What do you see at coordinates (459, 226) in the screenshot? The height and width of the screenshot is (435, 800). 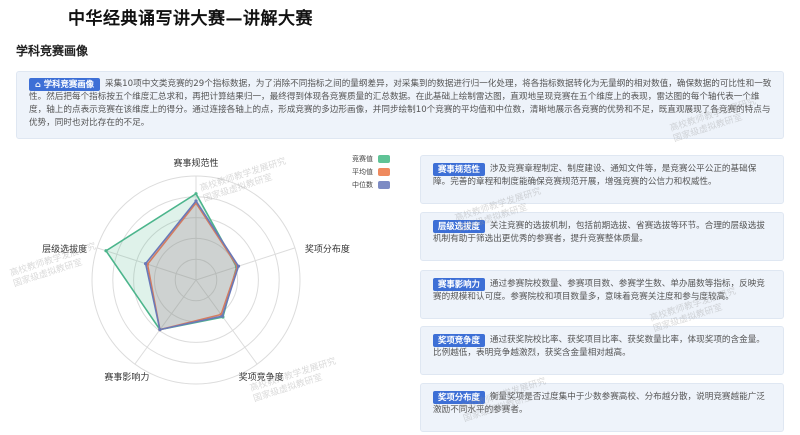 I see `card-badge: 层级选拔度` at bounding box center [459, 226].